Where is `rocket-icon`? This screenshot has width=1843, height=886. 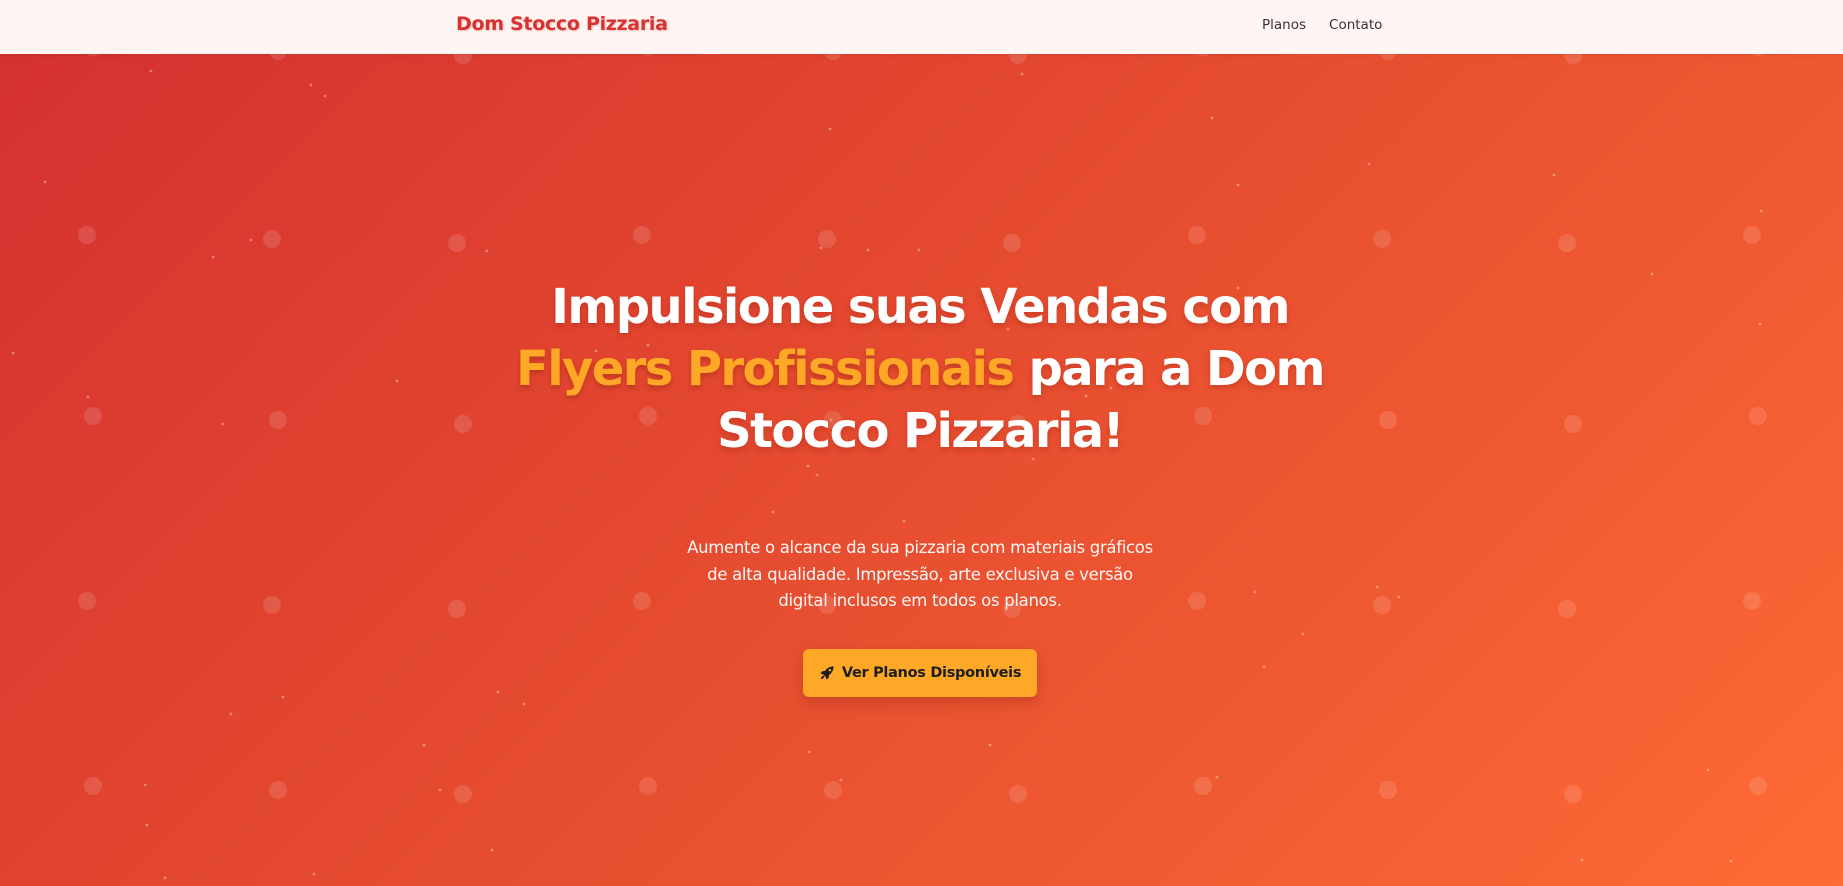 rocket-icon is located at coordinates (827, 673).